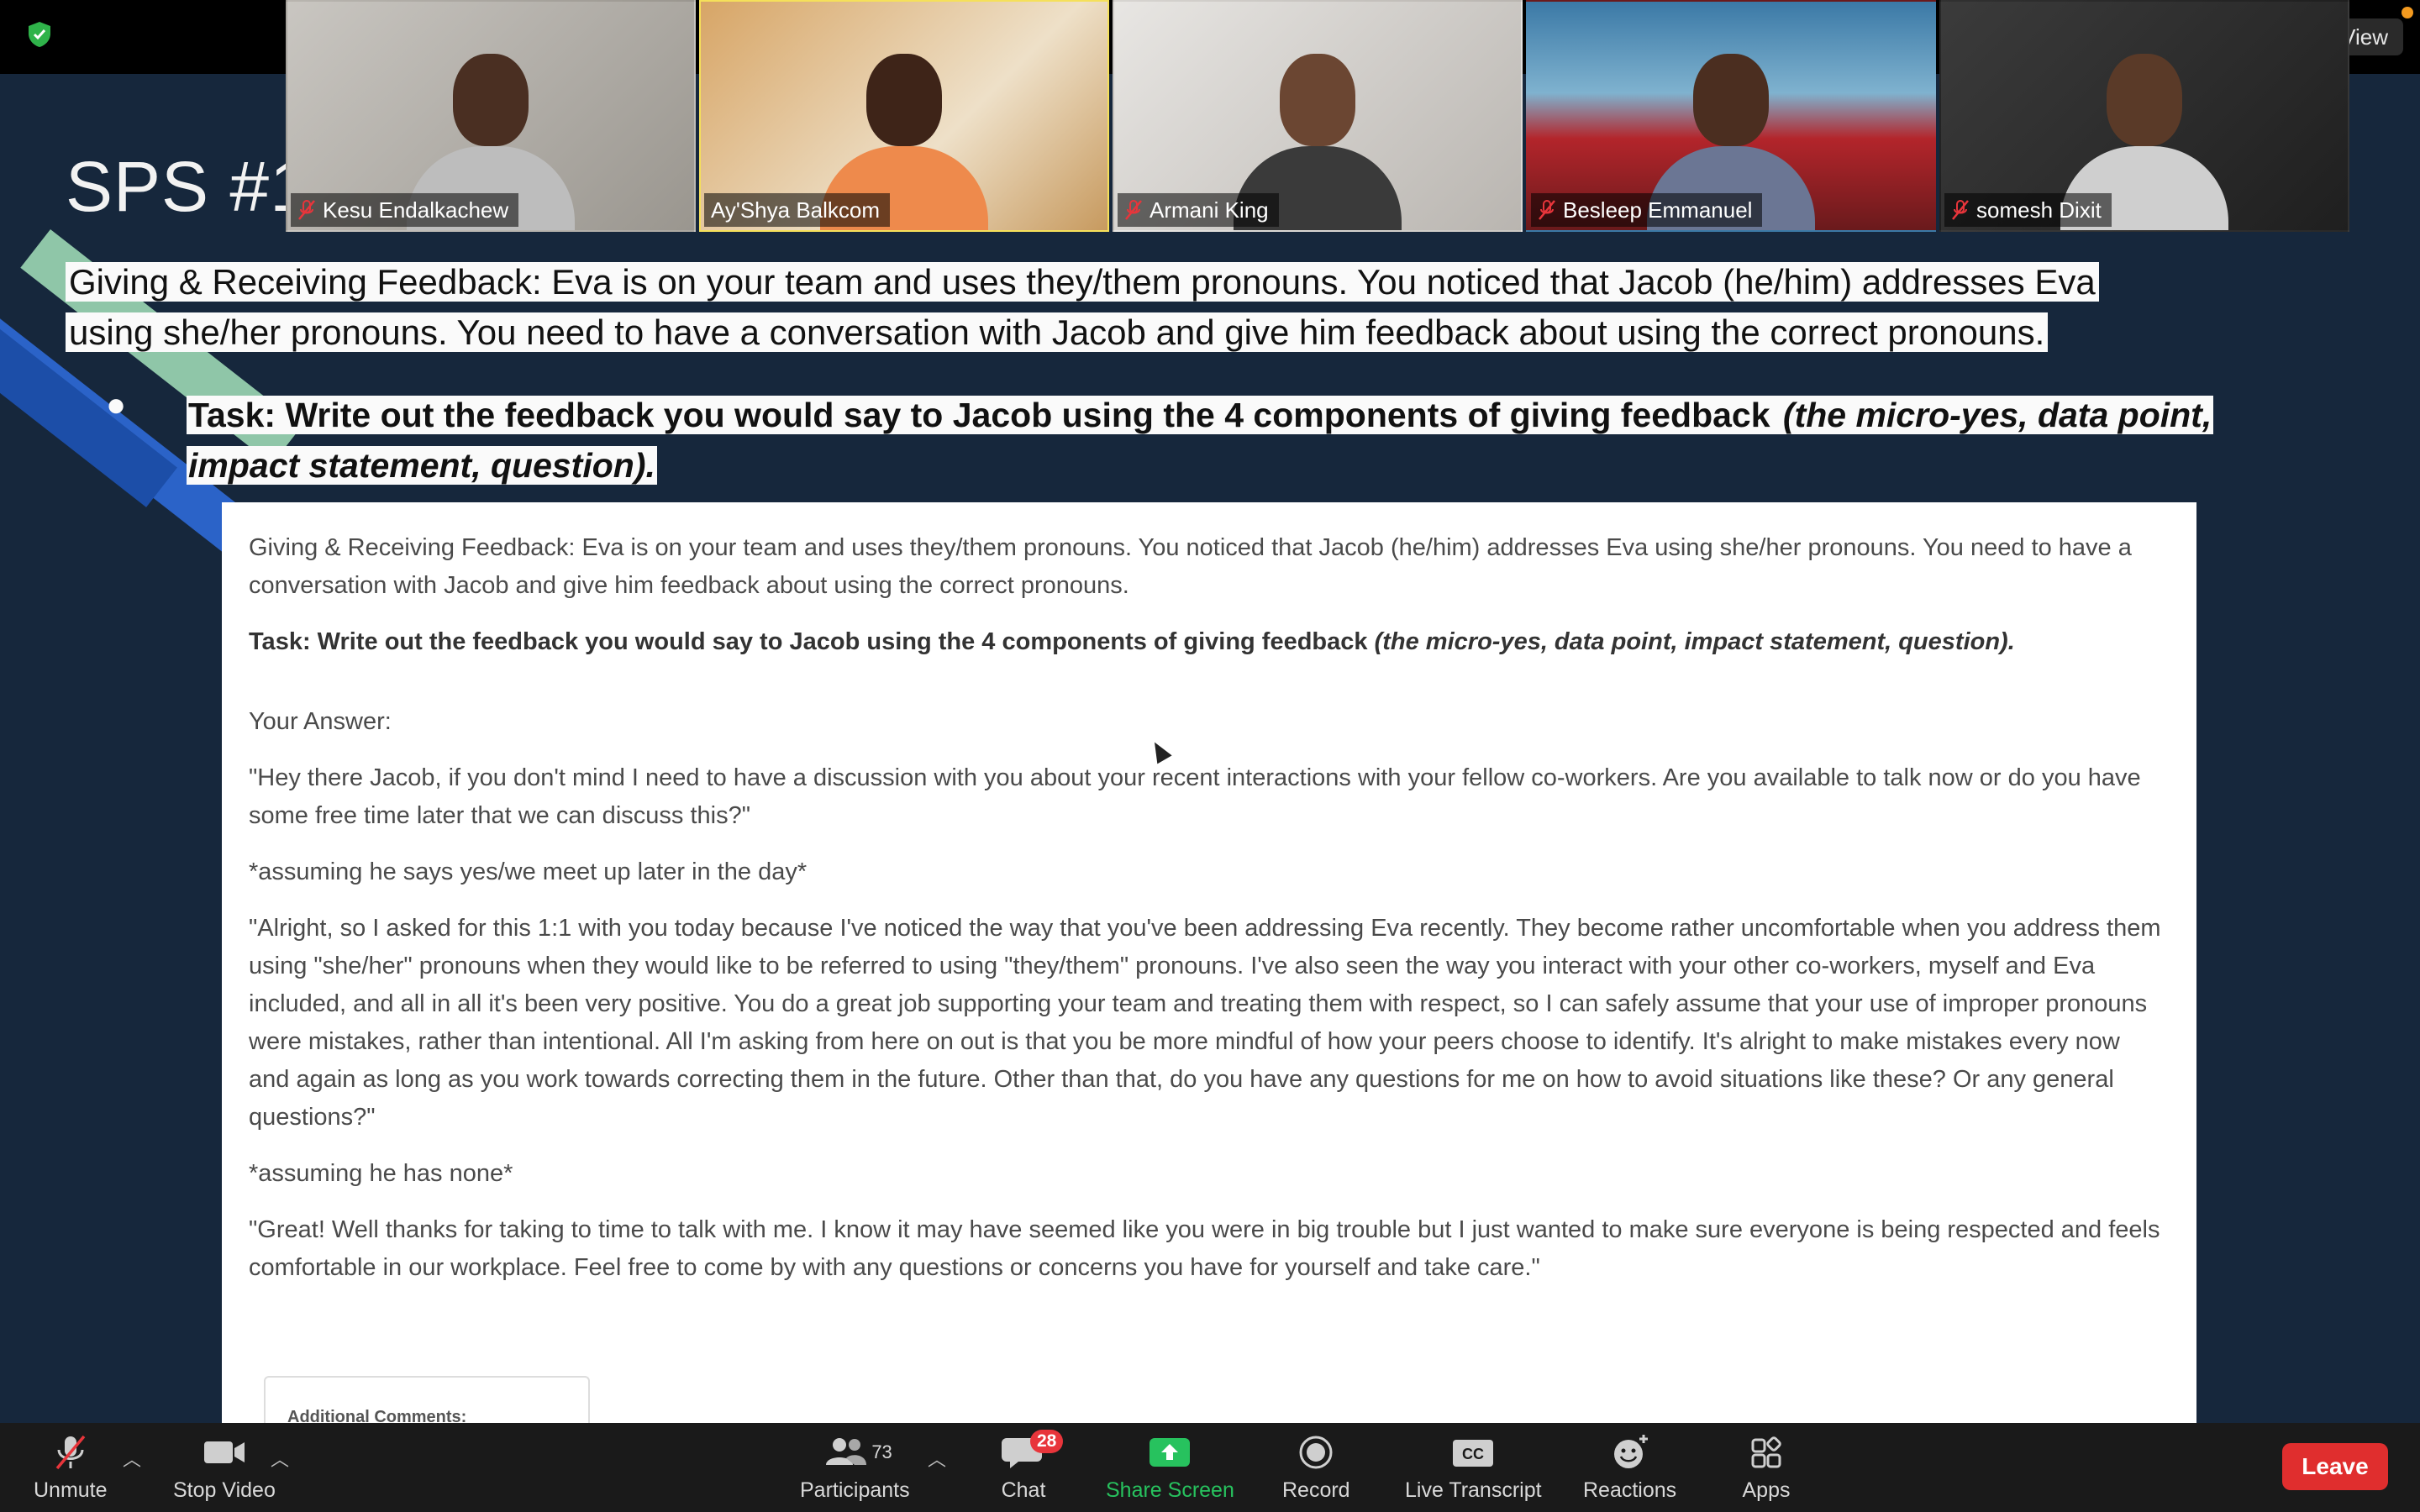 Image resolution: width=2420 pixels, height=1512 pixels. I want to click on participant-name: Armani King, so click(1209, 210).